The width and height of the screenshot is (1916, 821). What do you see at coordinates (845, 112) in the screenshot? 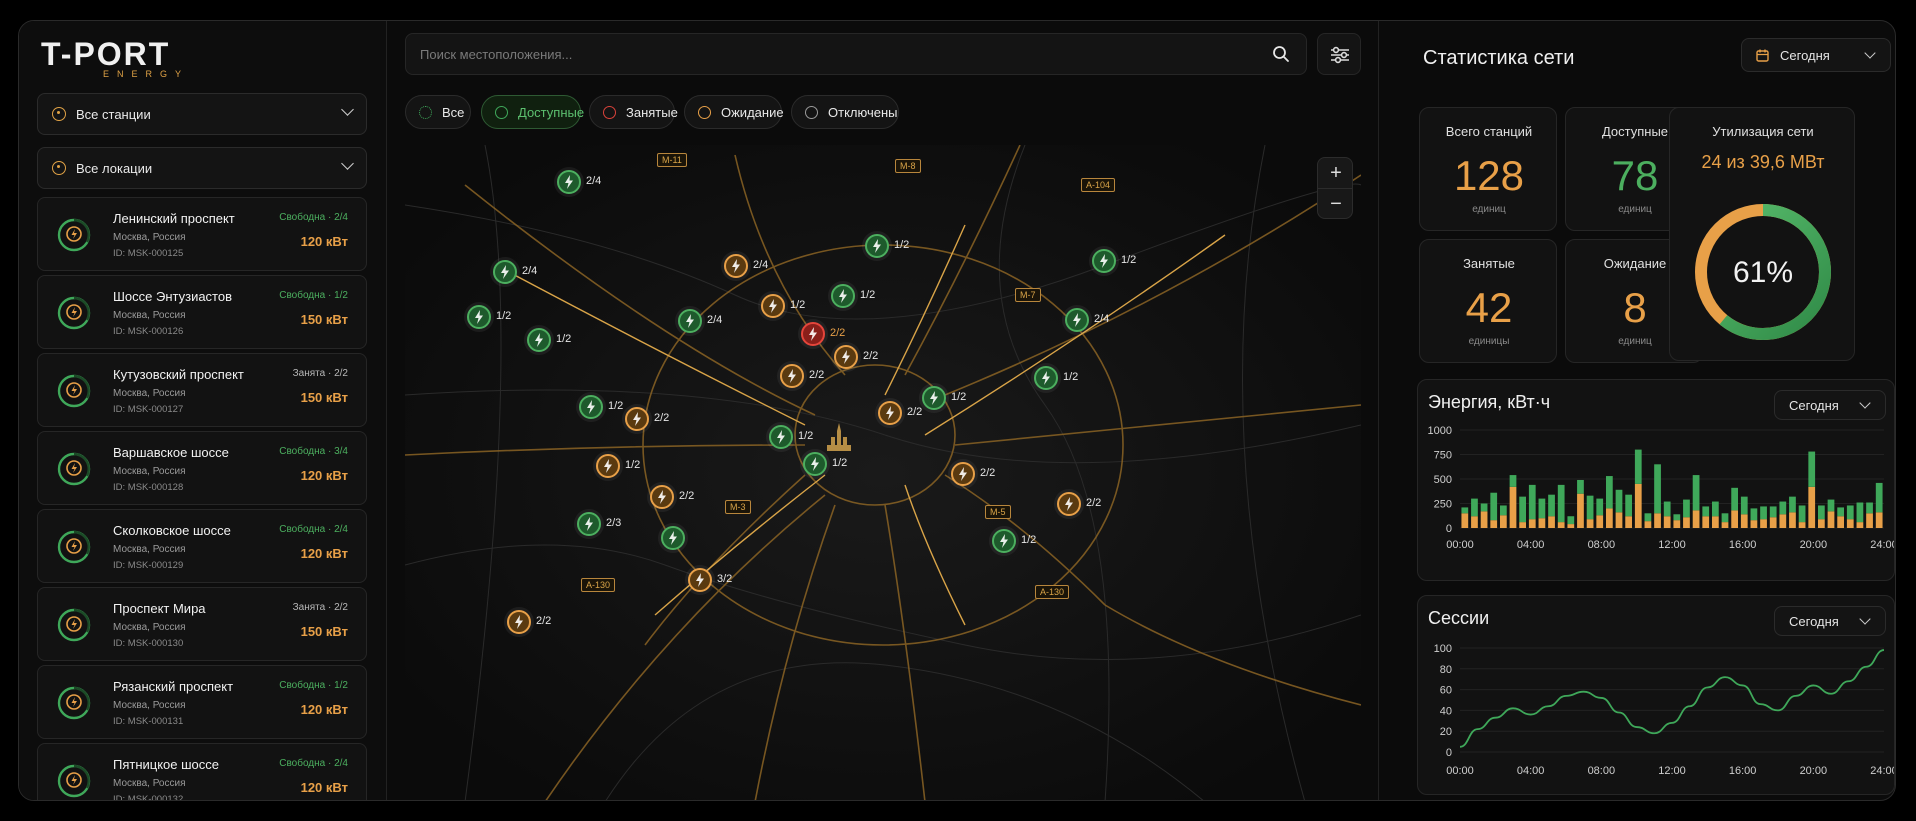
I see `status-chip: Отключены` at bounding box center [845, 112].